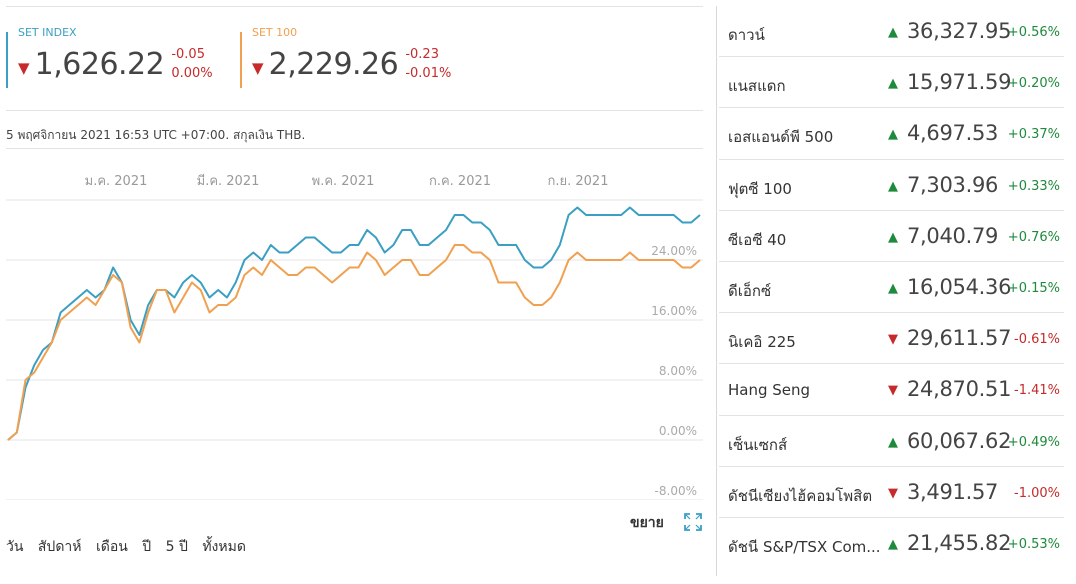  What do you see at coordinates (224, 547) in the screenshot?
I see `period-all: ทั้งหมด` at bounding box center [224, 547].